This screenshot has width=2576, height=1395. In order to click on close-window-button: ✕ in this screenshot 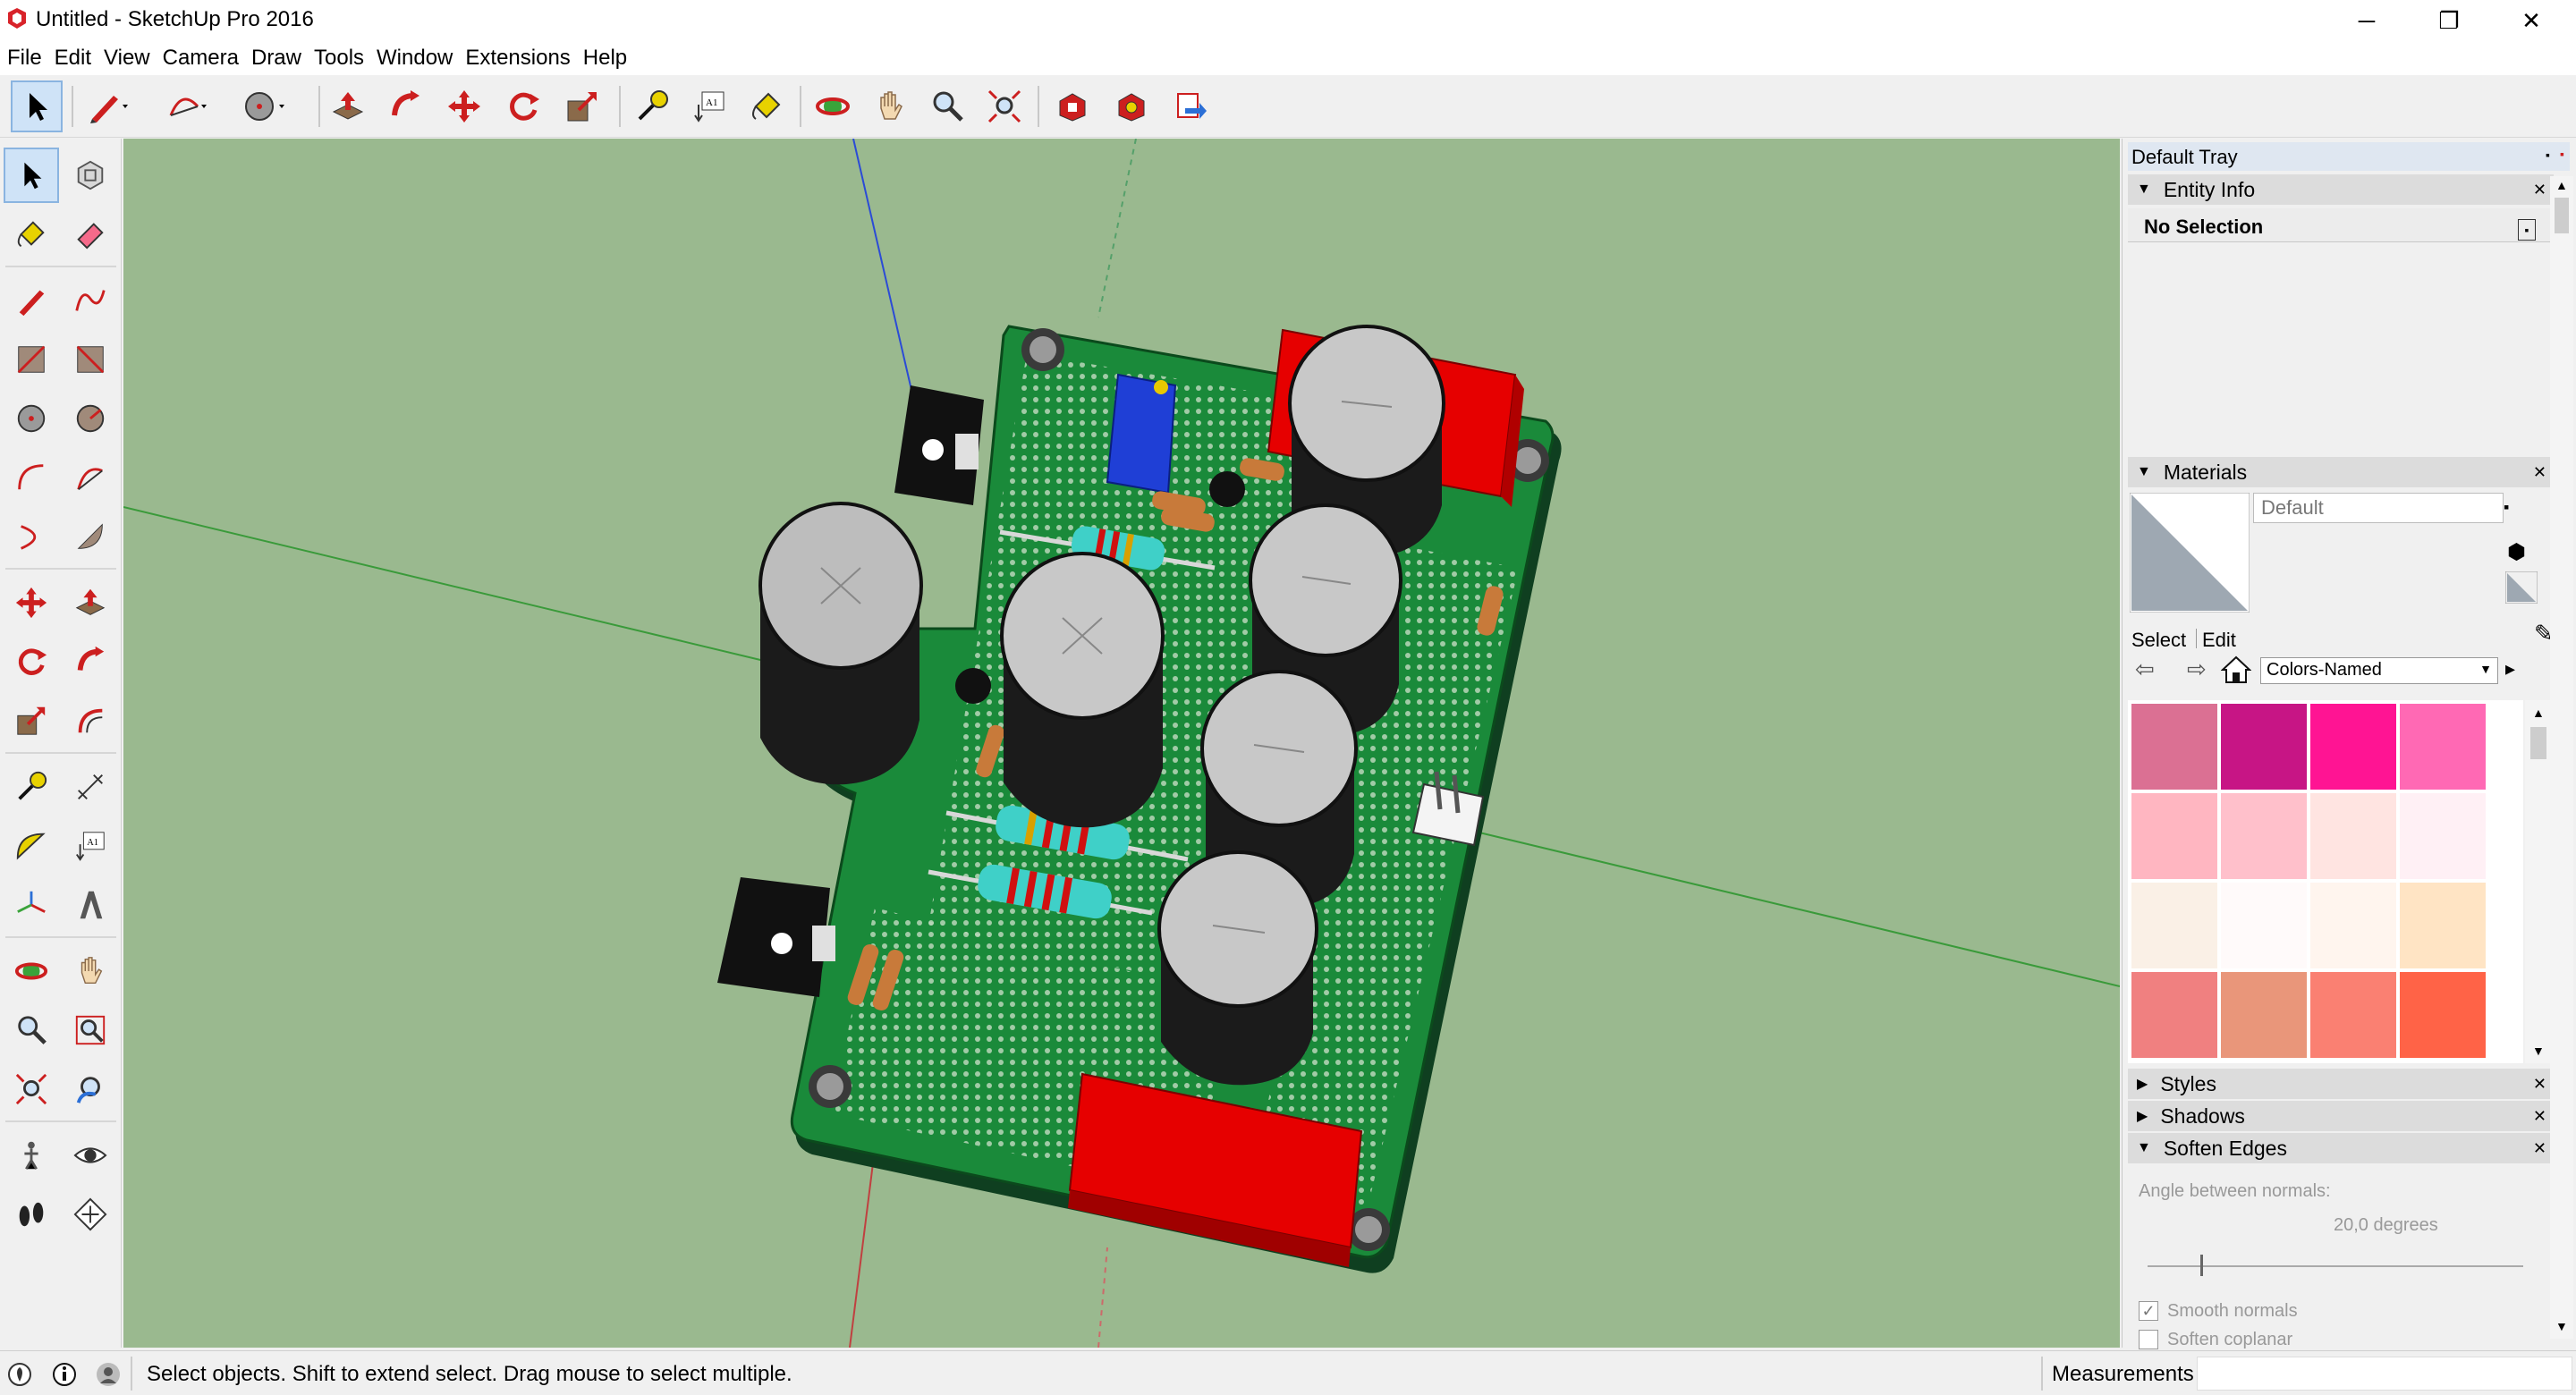, I will do `click(2531, 20)`.